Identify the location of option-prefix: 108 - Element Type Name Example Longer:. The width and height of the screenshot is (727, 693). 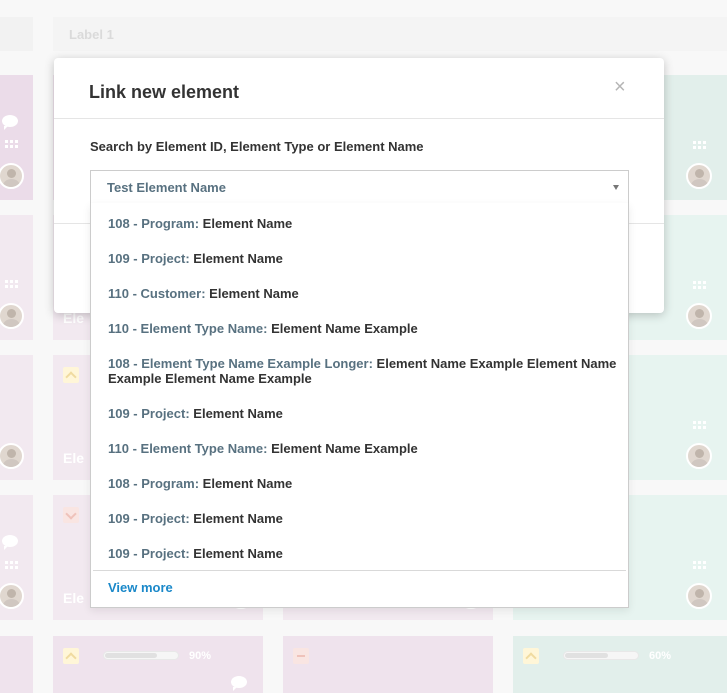
(240, 363).